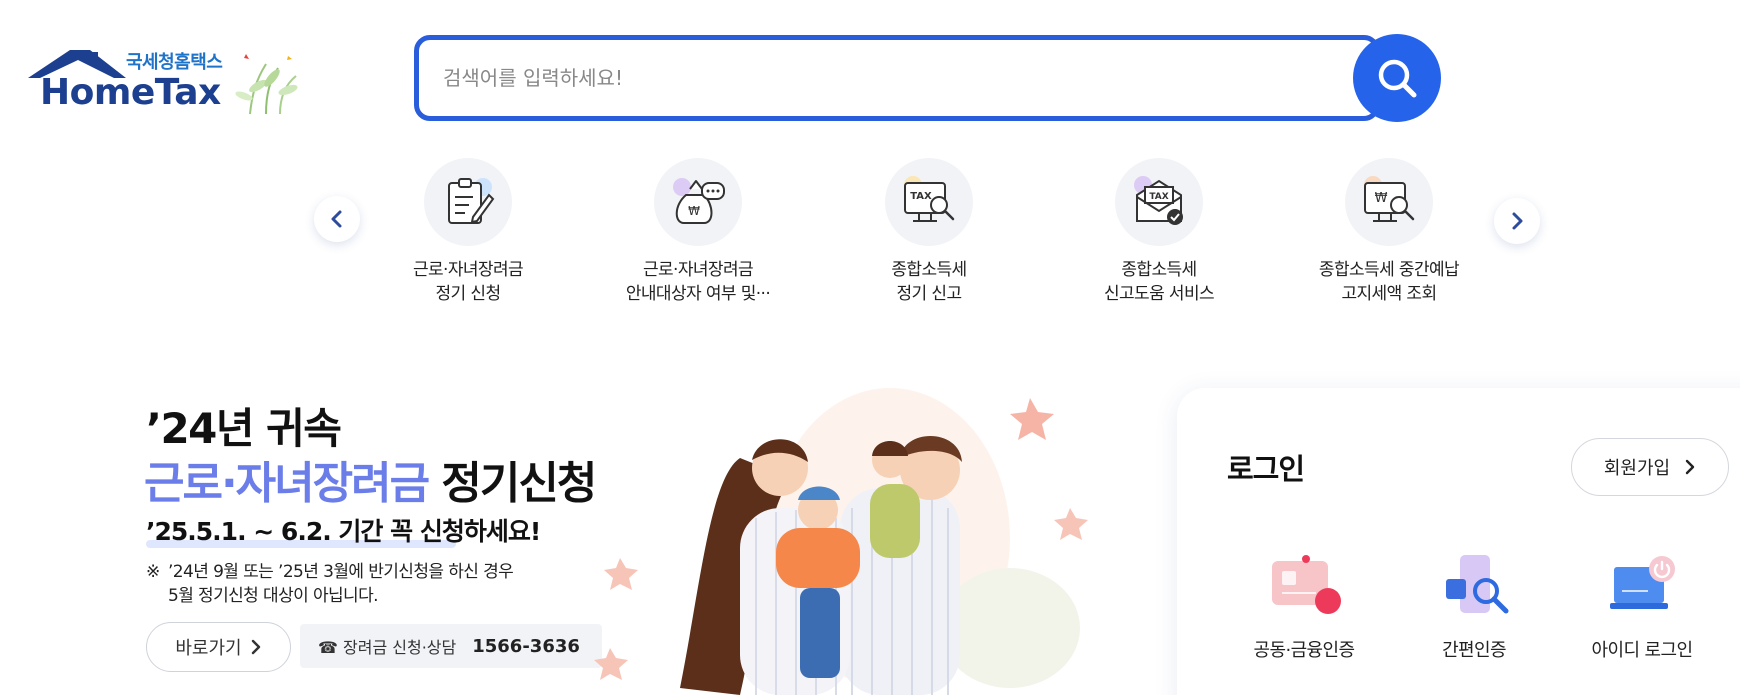 This screenshot has width=1740, height=695. Describe the element at coordinates (1389, 294) in the screenshot. I see `quick-item-line2: 고지세액 조회` at that location.